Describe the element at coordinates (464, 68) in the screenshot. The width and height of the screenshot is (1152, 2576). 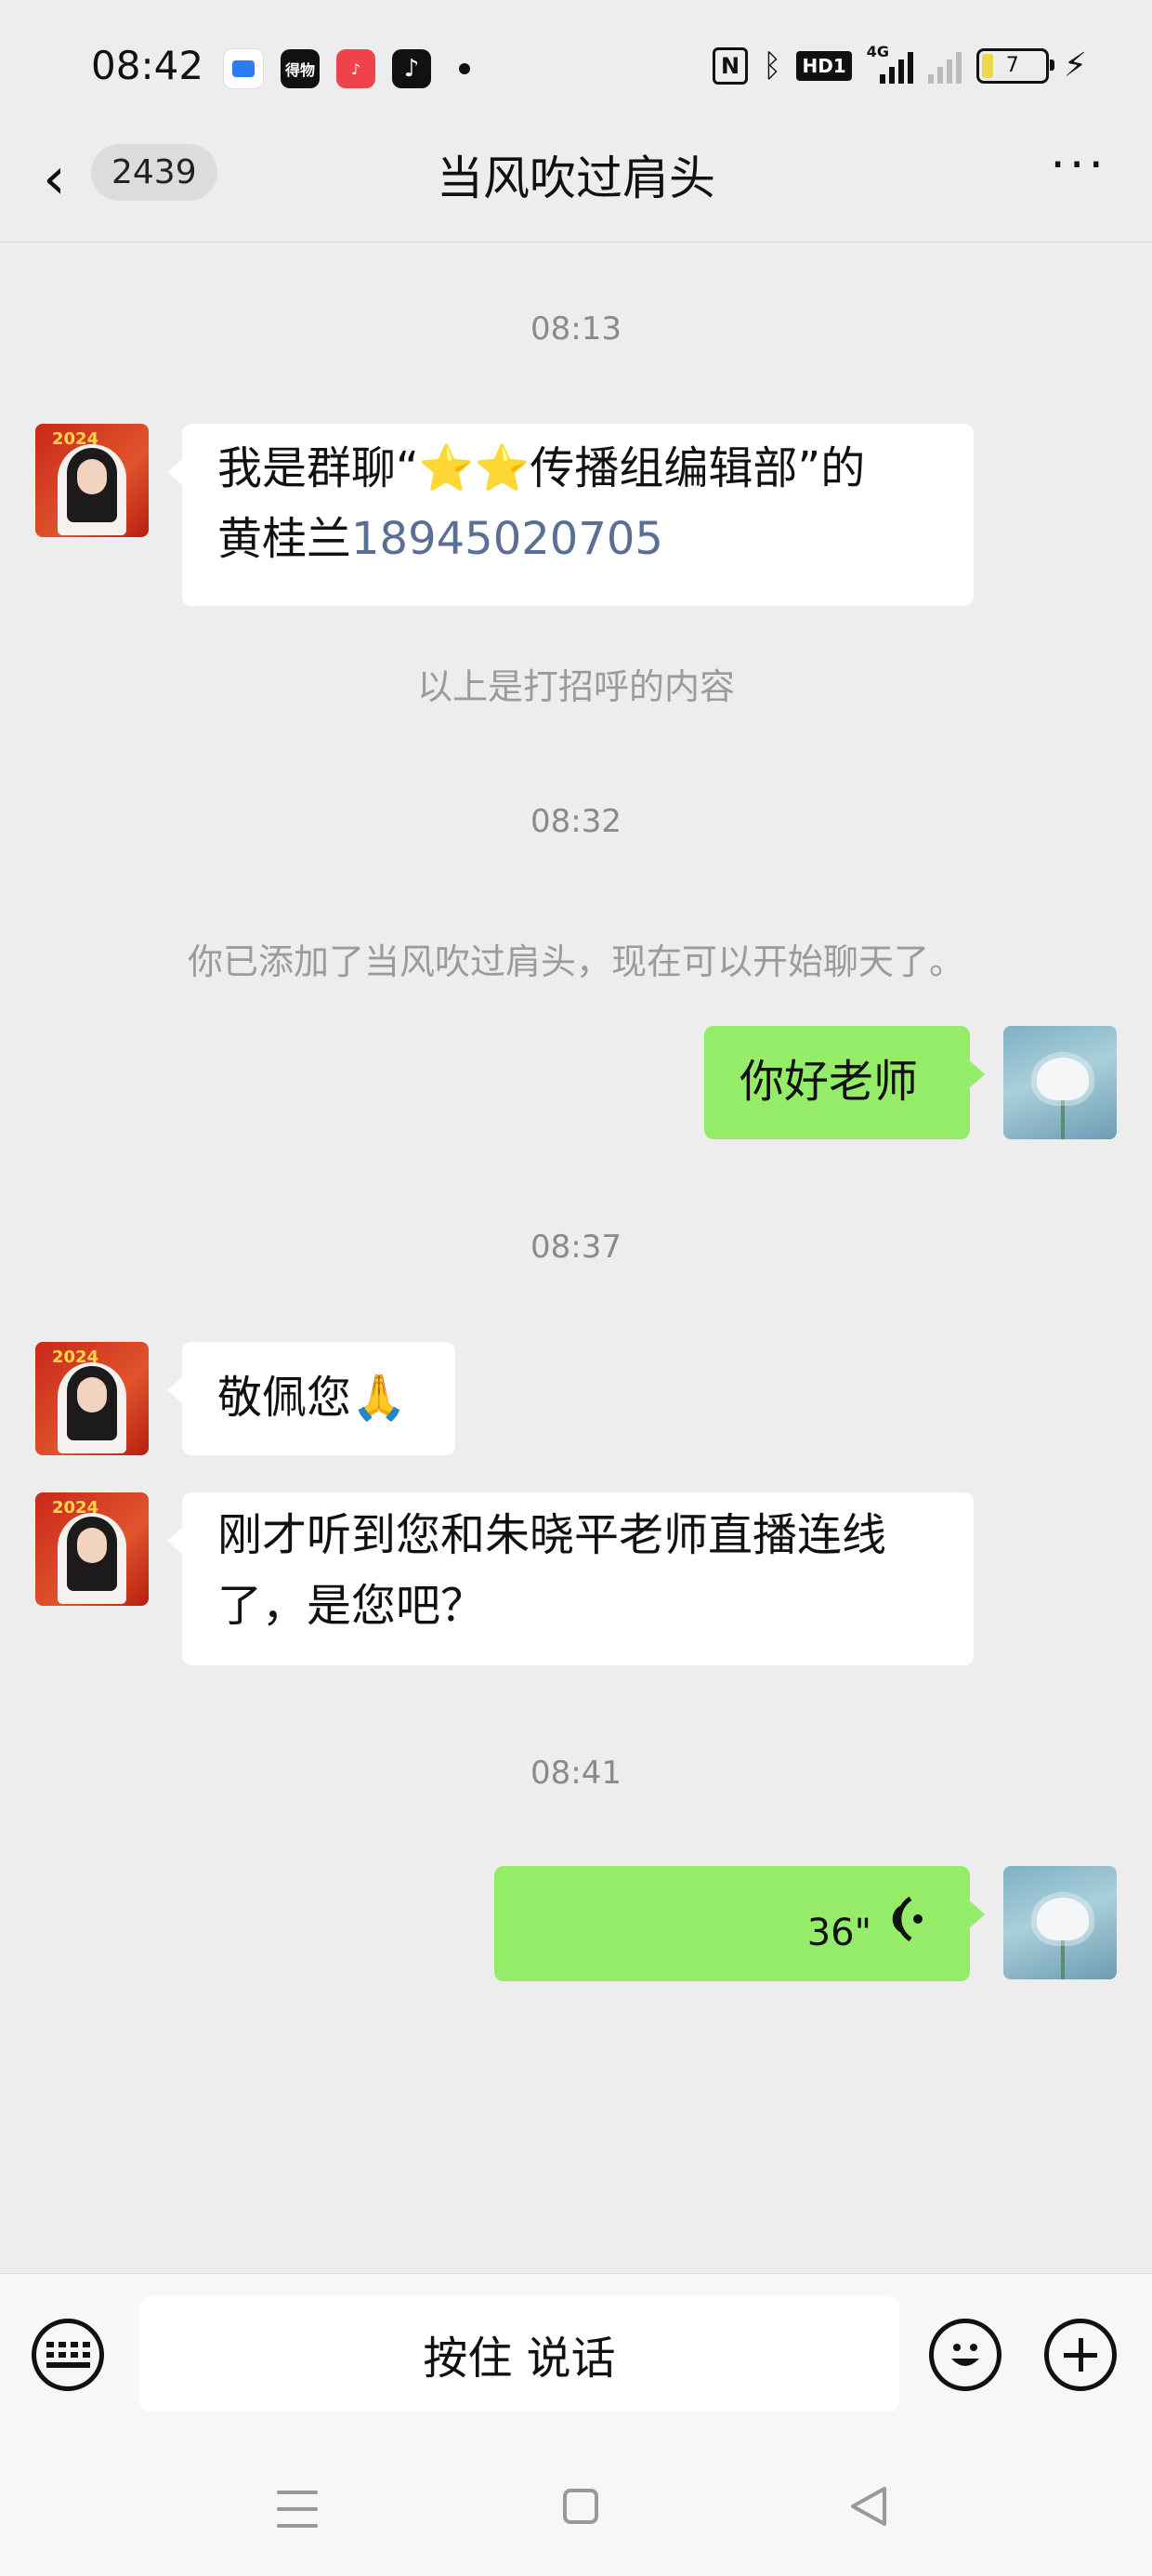
I see `more-notifications-dot` at that location.